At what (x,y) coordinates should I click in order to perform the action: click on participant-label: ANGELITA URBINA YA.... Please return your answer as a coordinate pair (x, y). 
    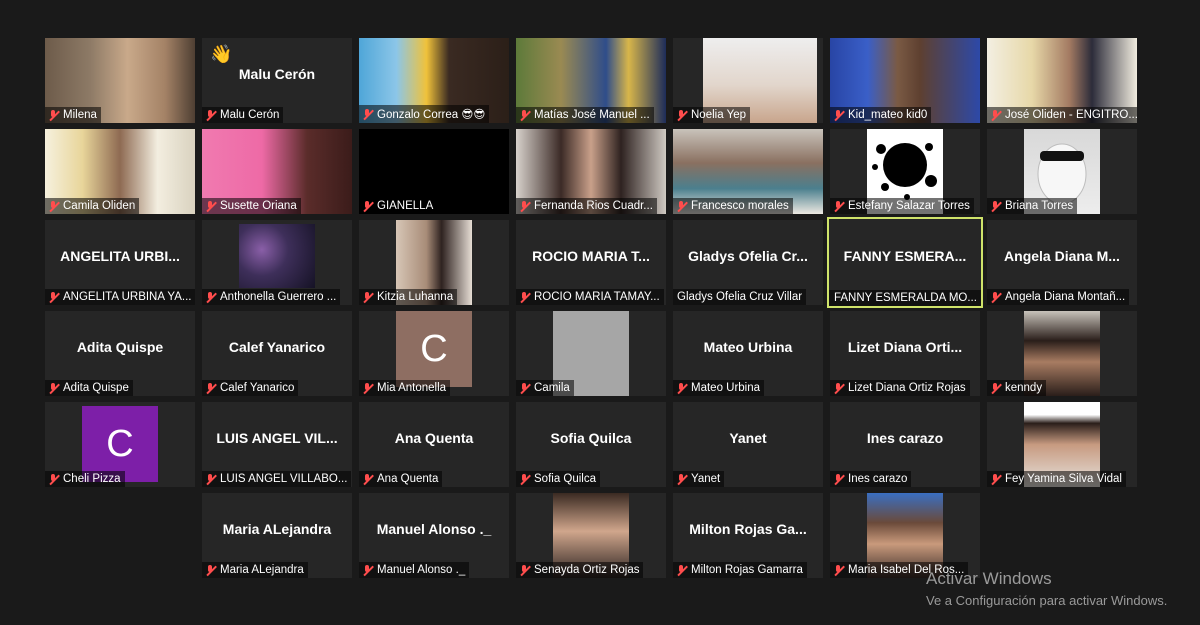
    Looking at the image, I should click on (120, 297).